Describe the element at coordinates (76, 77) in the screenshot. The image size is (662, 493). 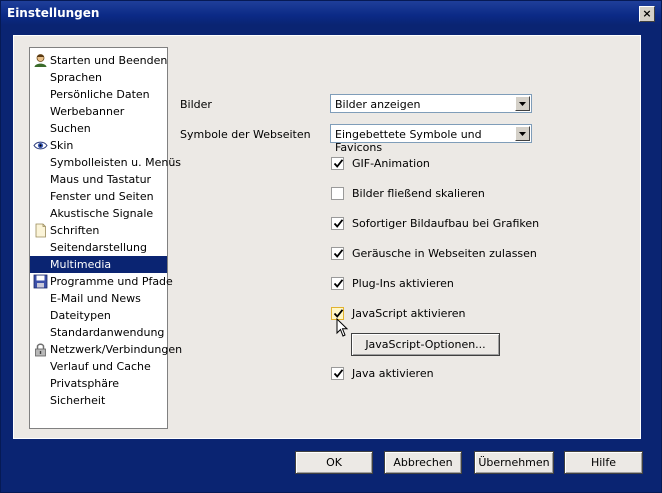
I see `tree-item-label: Sprachen` at that location.